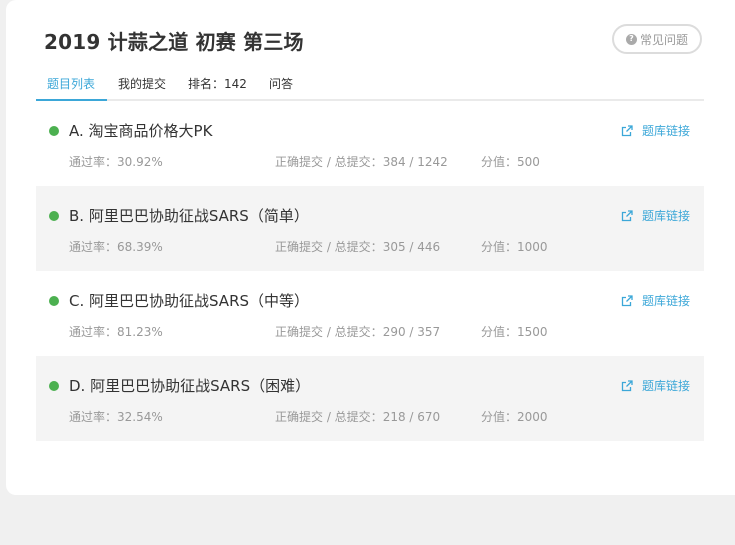  Describe the element at coordinates (358, 247) in the screenshot. I see `submission-count: 正确提交 / 总提交：305 / 446` at that location.